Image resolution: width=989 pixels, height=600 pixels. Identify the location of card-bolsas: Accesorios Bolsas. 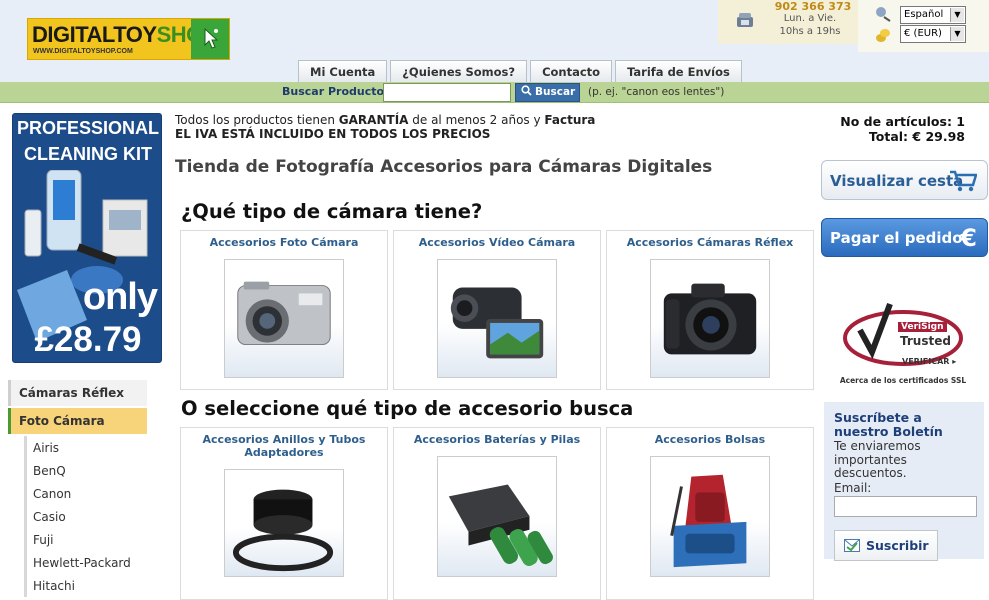
(710, 513).